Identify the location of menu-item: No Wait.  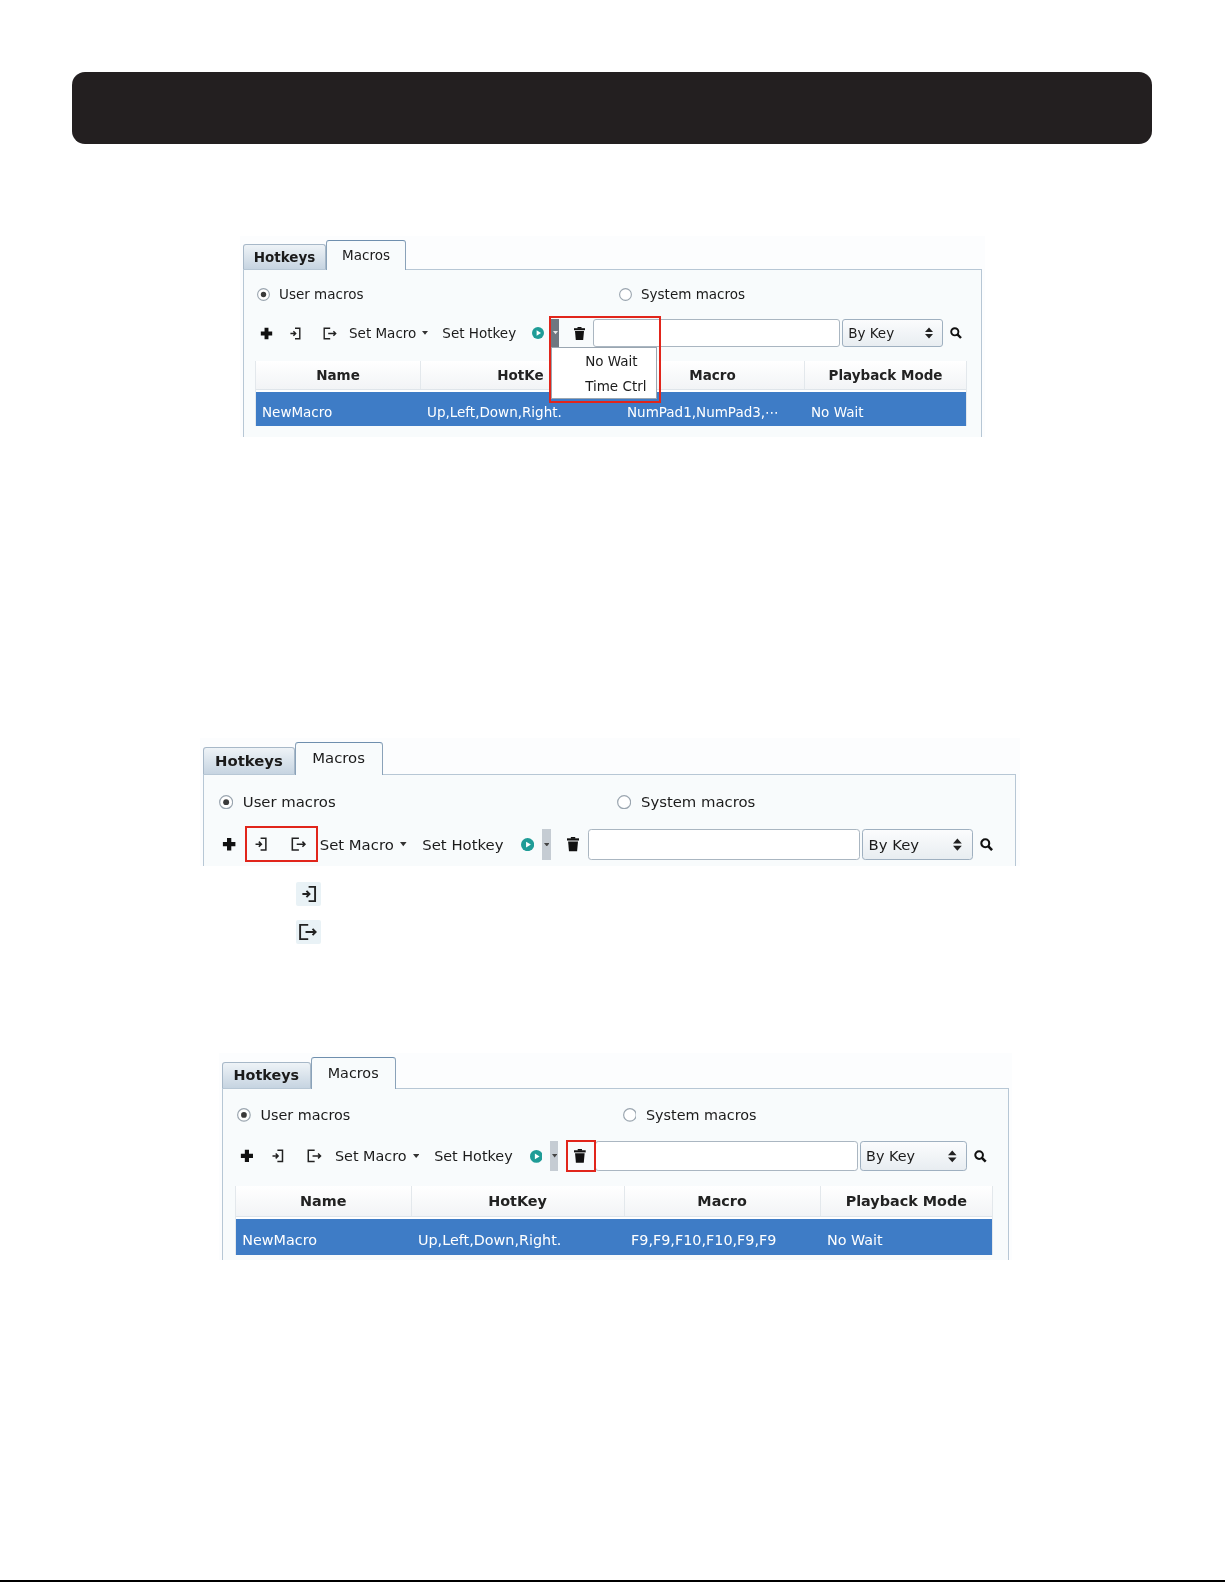
(604, 360).